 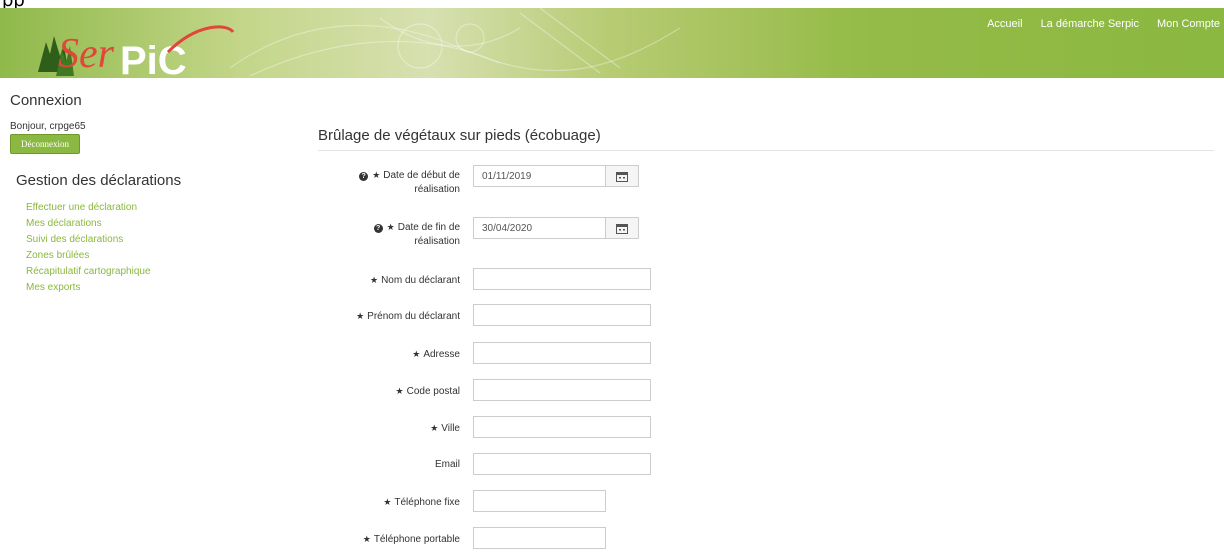 I want to click on label-tel-fixe-text: Téléphone fixe, so click(x=427, y=502).